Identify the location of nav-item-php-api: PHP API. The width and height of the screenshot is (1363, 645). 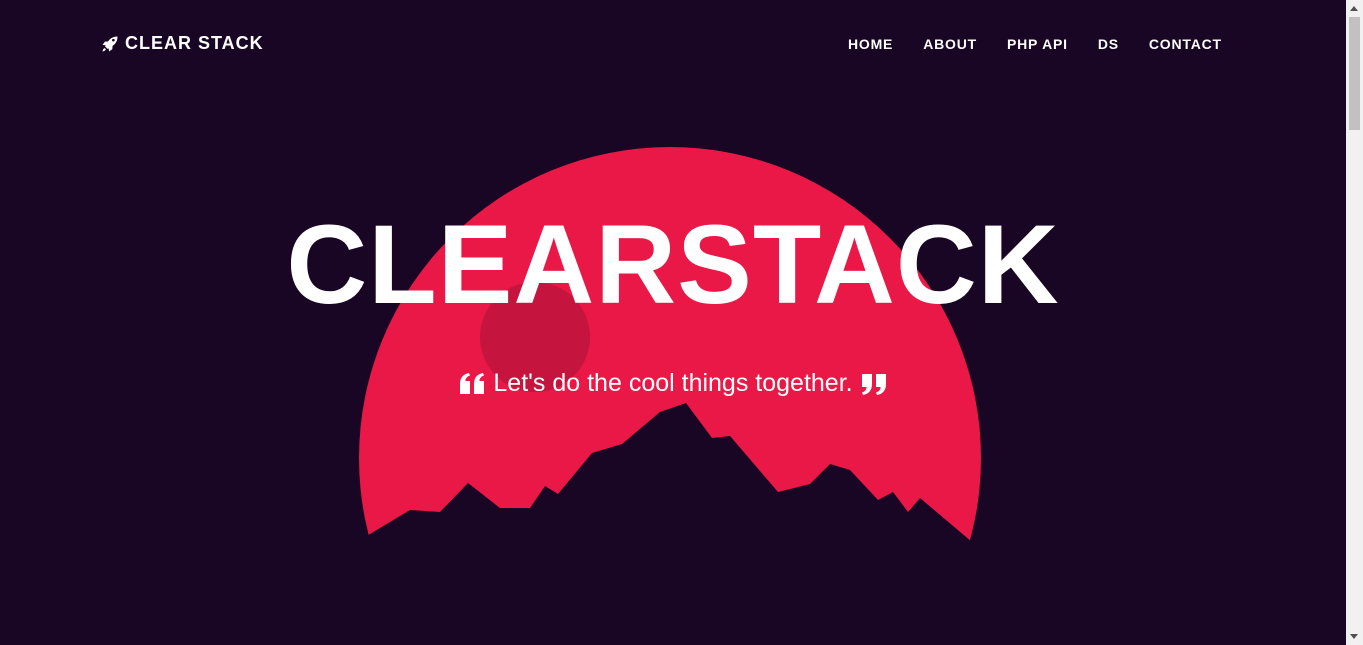
(1037, 44).